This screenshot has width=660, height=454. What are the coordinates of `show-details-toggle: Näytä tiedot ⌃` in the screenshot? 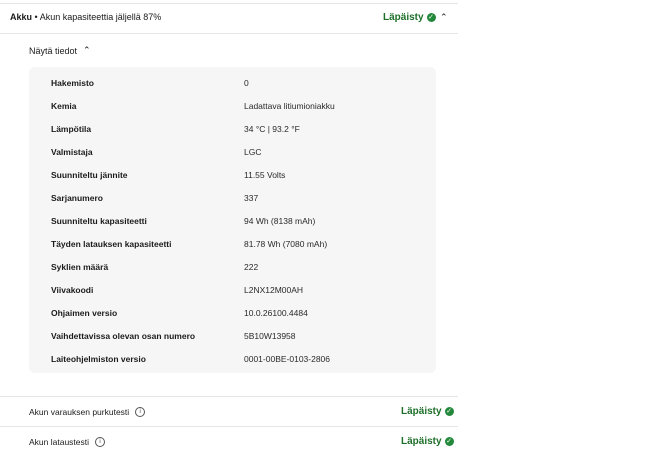 It's located at (60, 50).